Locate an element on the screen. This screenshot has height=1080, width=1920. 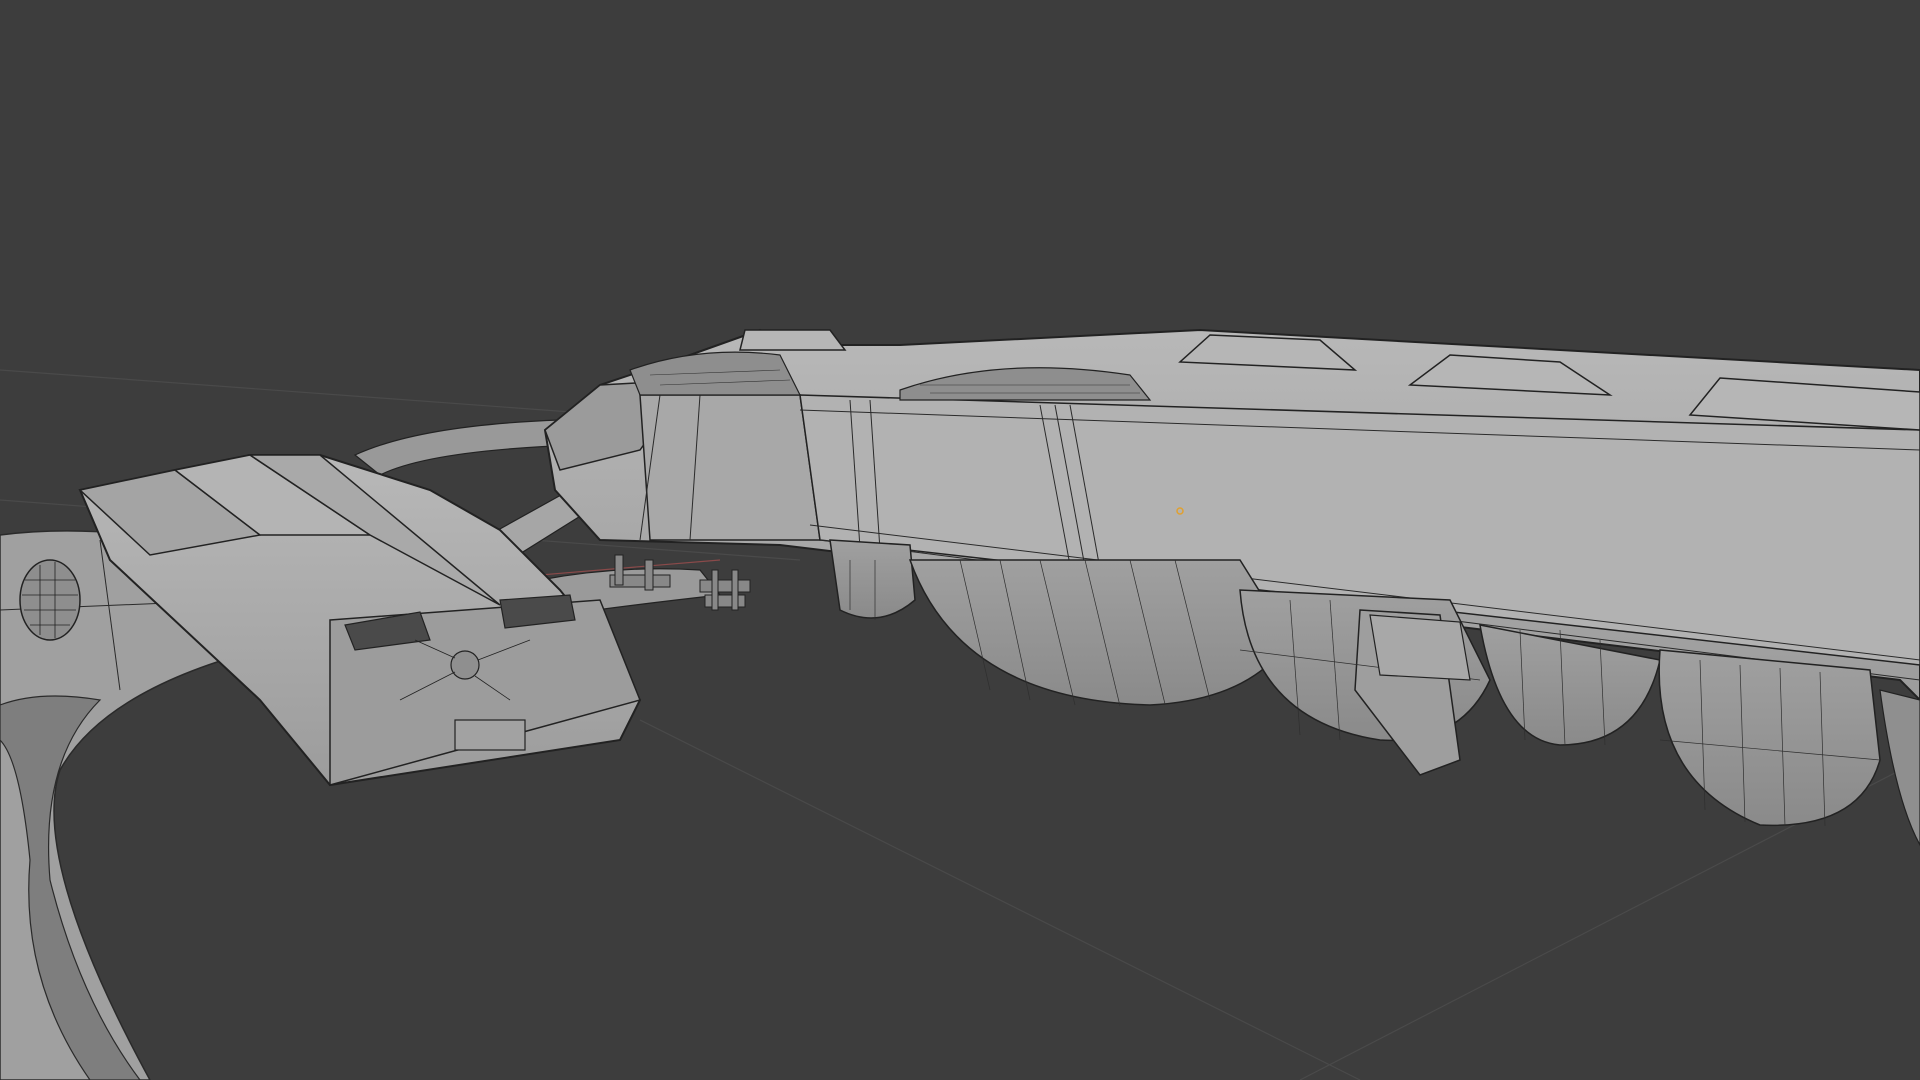
nose-emblem is located at coordinates (465, 665).